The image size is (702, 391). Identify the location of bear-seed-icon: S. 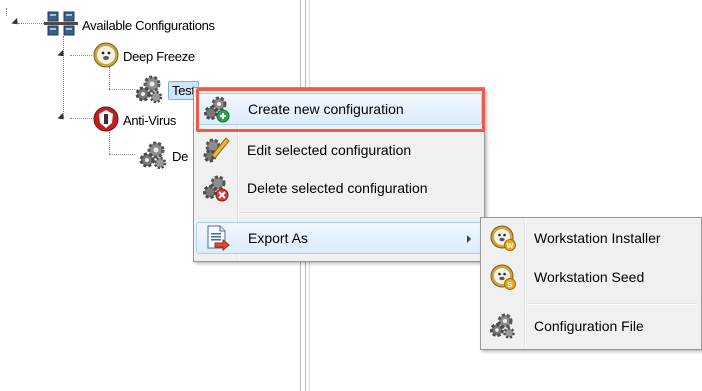
(503, 277).